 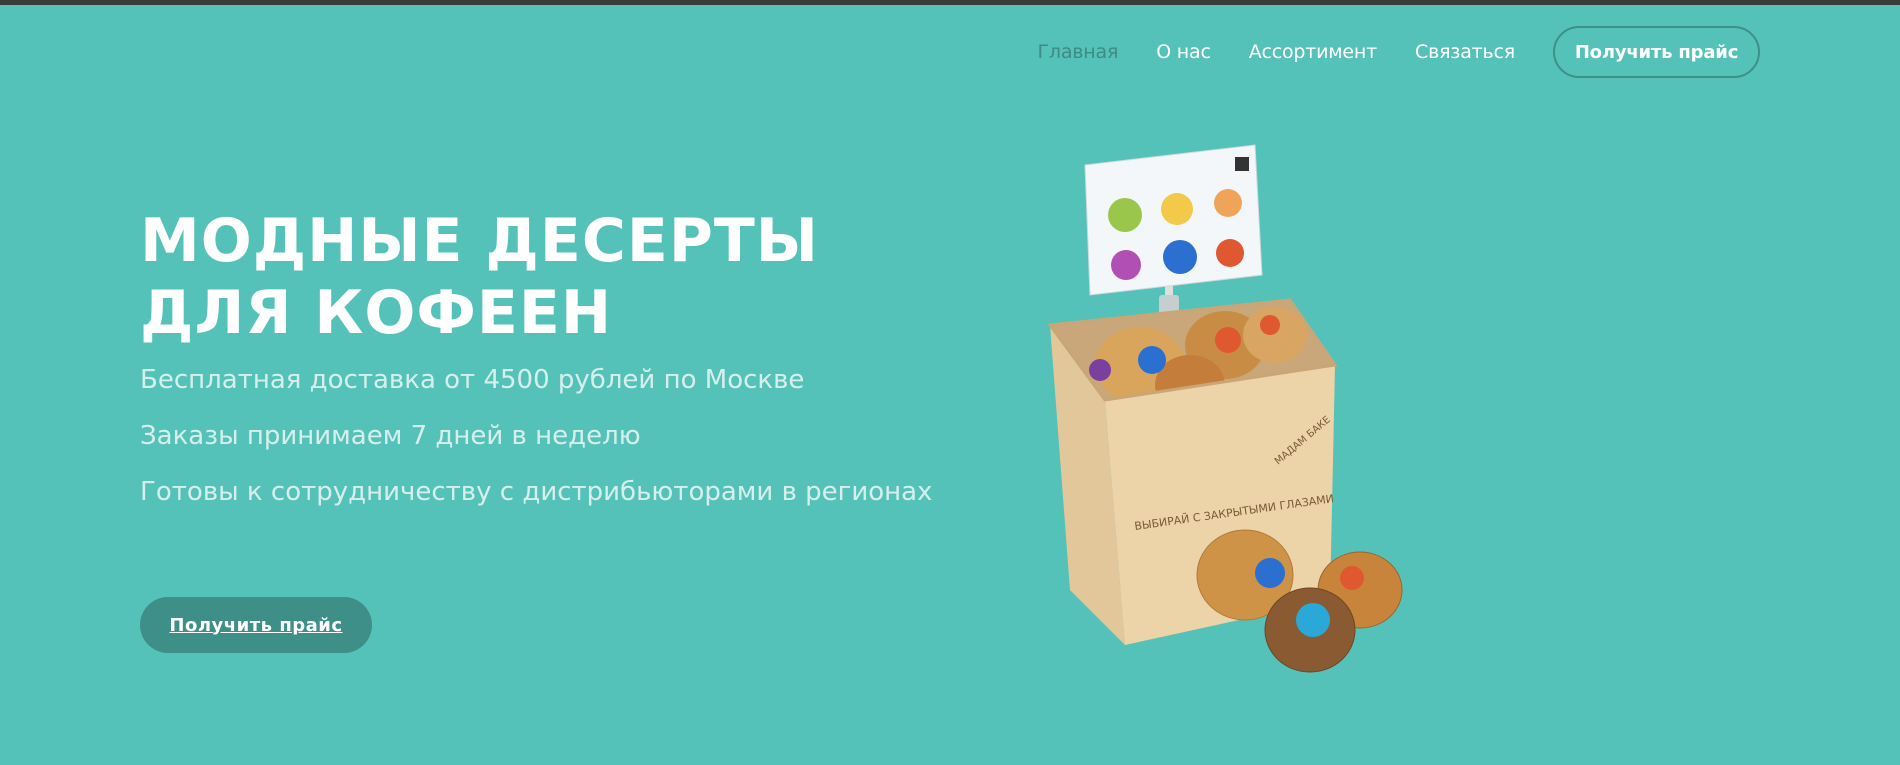 What do you see at coordinates (1183, 52) in the screenshot?
I see `nav-item-about: О нас` at bounding box center [1183, 52].